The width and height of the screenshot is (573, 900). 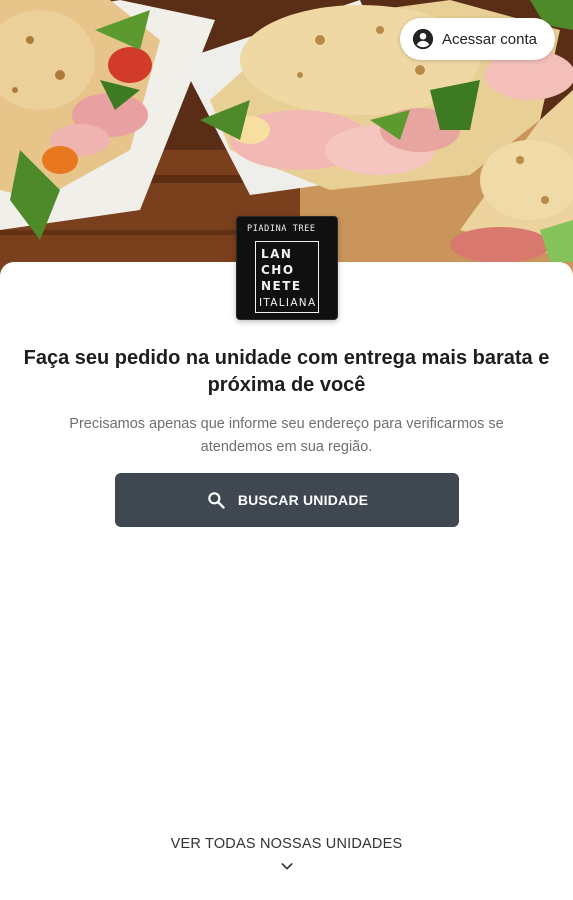 What do you see at coordinates (286, 844) in the screenshot?
I see `view-all-units-label: VER TODAS NOSSAS UNIDADES` at bounding box center [286, 844].